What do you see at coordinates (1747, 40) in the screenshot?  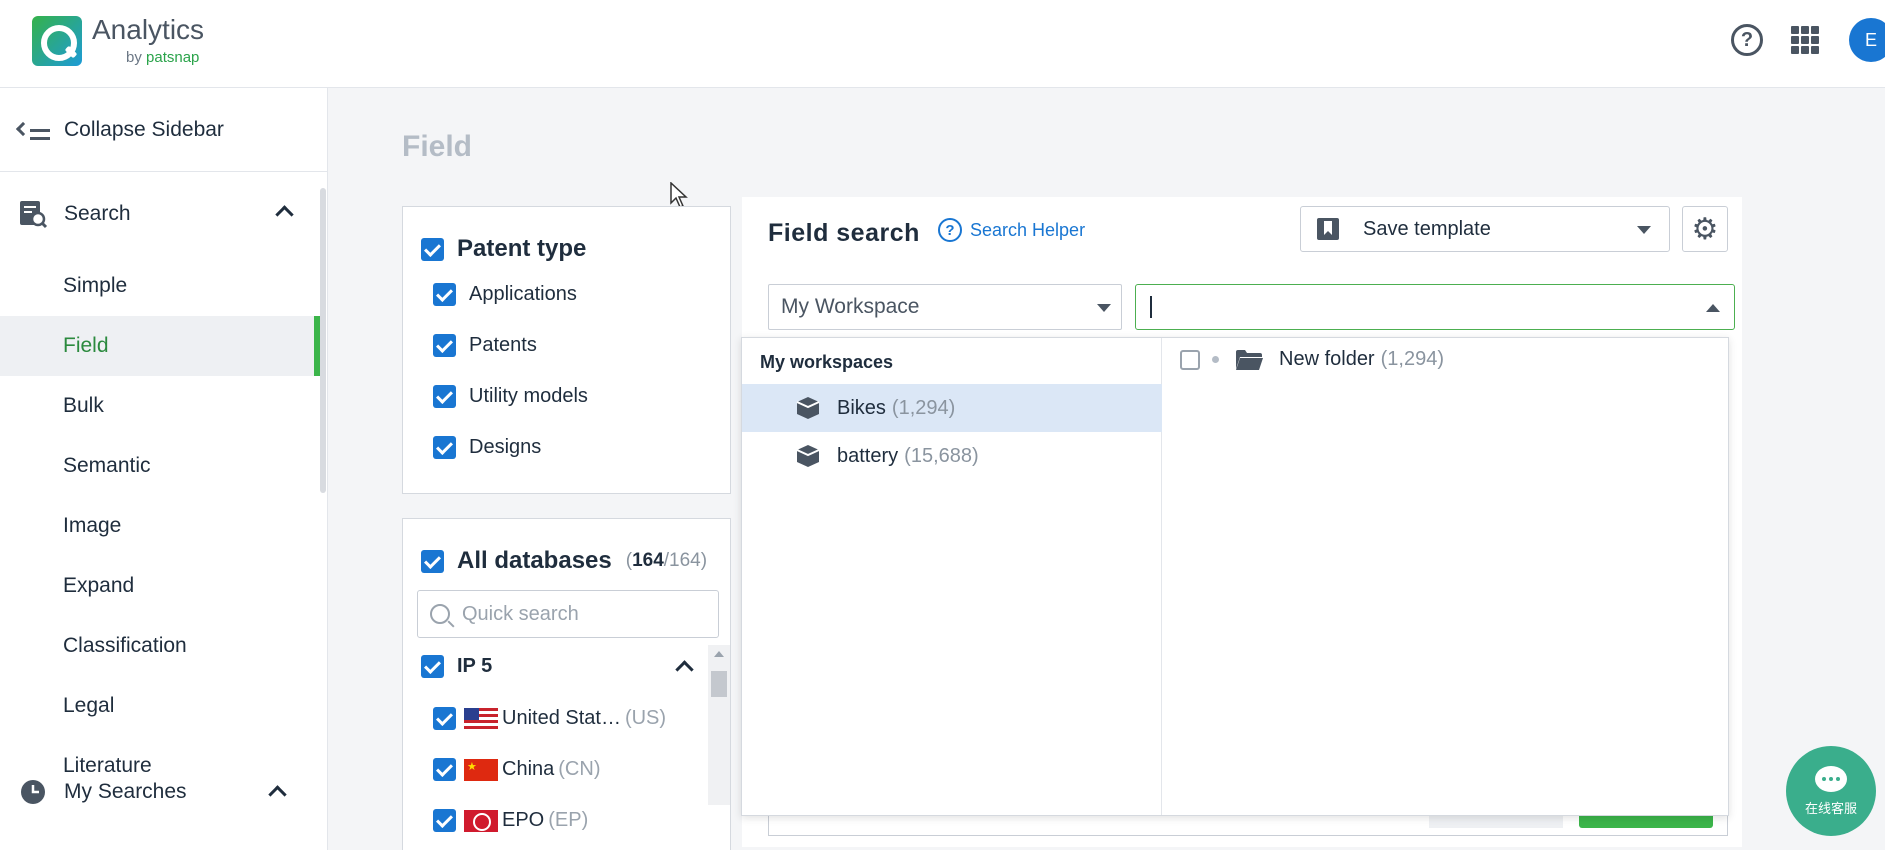 I see `help-icon: ?` at bounding box center [1747, 40].